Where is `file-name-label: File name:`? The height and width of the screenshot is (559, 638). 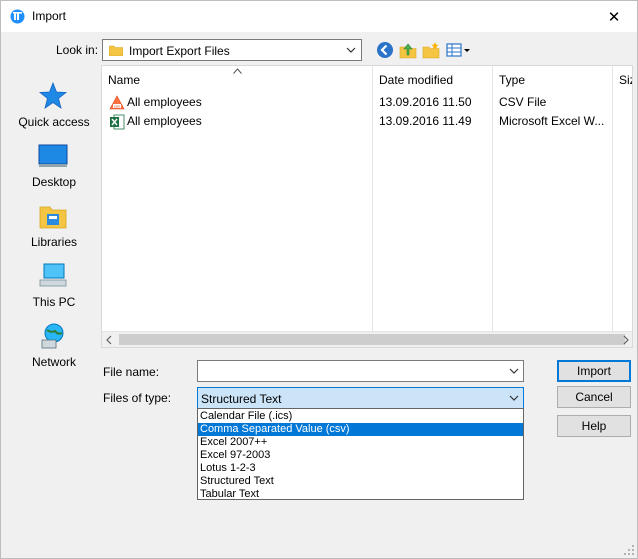 file-name-label: File name: is located at coordinates (131, 372).